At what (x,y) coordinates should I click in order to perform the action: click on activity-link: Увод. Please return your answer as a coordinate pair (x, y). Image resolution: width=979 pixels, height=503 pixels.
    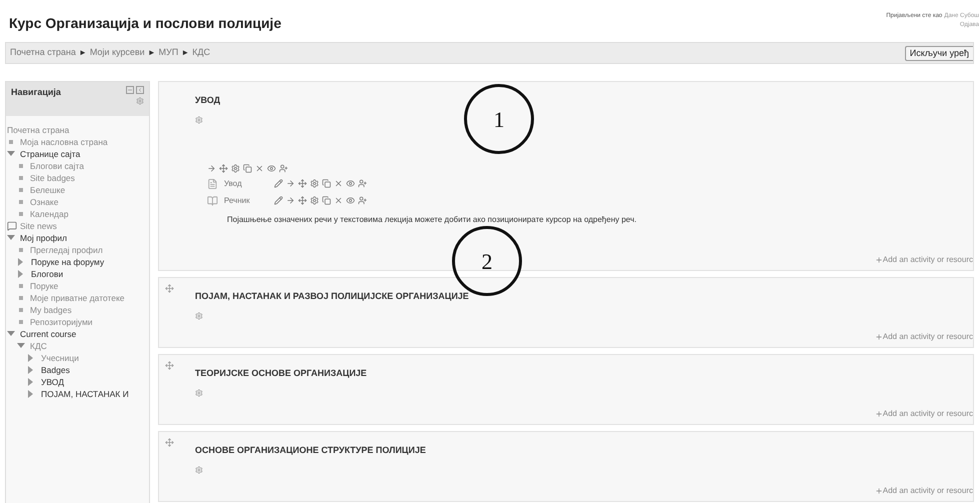
    Looking at the image, I should click on (249, 184).